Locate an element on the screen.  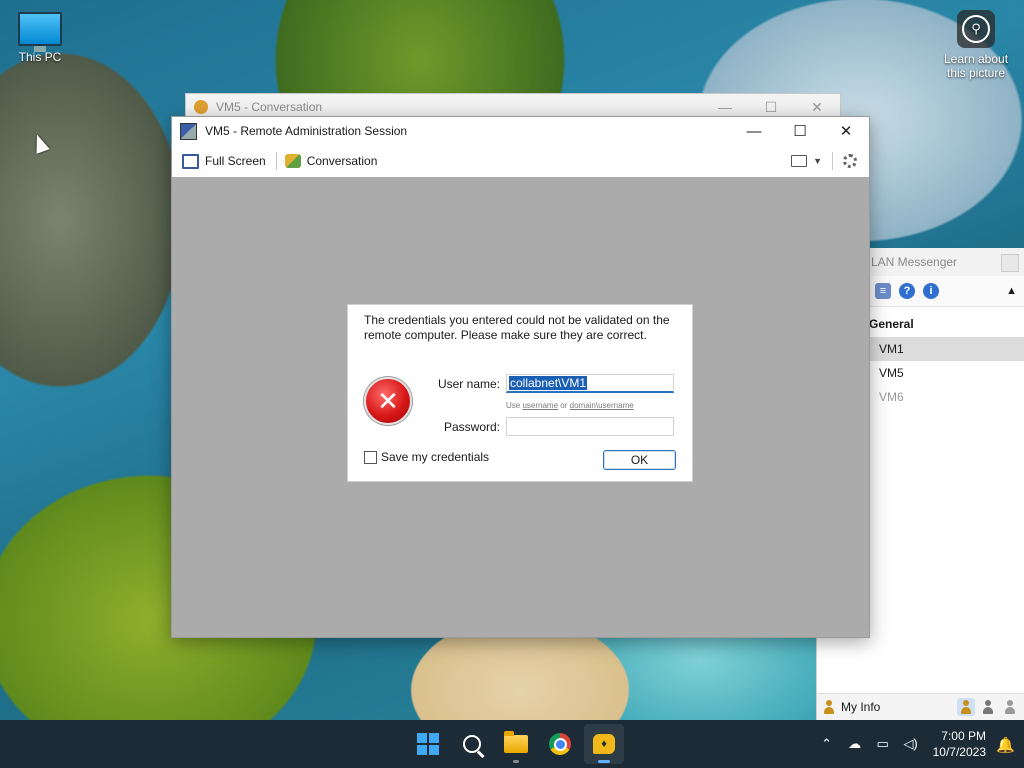
window-title: VM5 - Conversation is located at coordinates (269, 107).